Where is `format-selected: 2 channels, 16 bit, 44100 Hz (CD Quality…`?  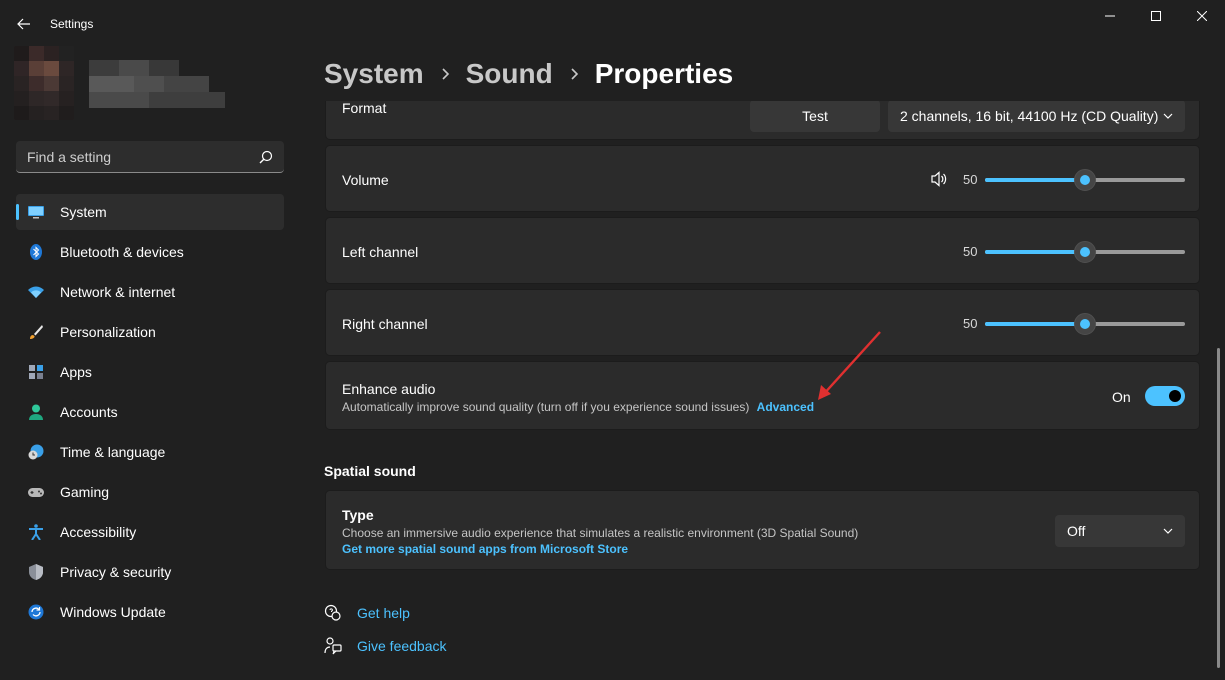
format-selected: 2 channels, 16 bit, 44100 Hz (CD Quality… is located at coordinates (1029, 116).